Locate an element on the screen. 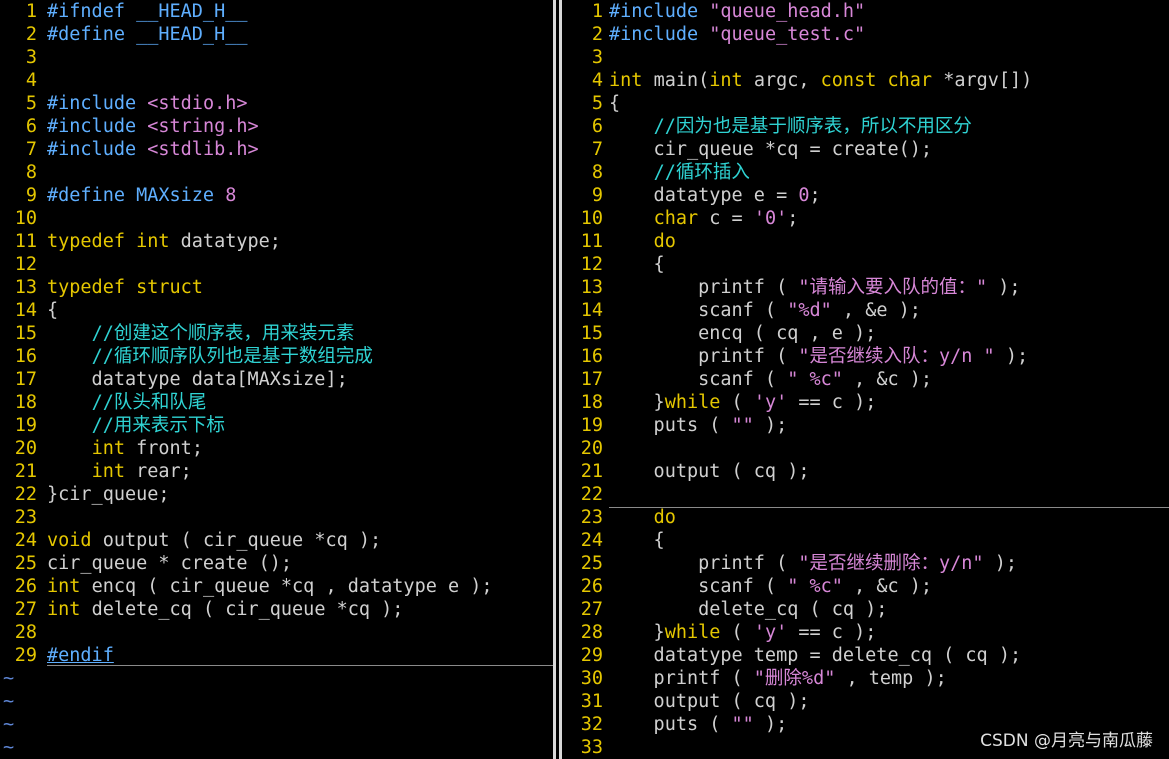 This screenshot has width=1169, height=759. code-line: 10 char c = '0'; is located at coordinates (867, 218).